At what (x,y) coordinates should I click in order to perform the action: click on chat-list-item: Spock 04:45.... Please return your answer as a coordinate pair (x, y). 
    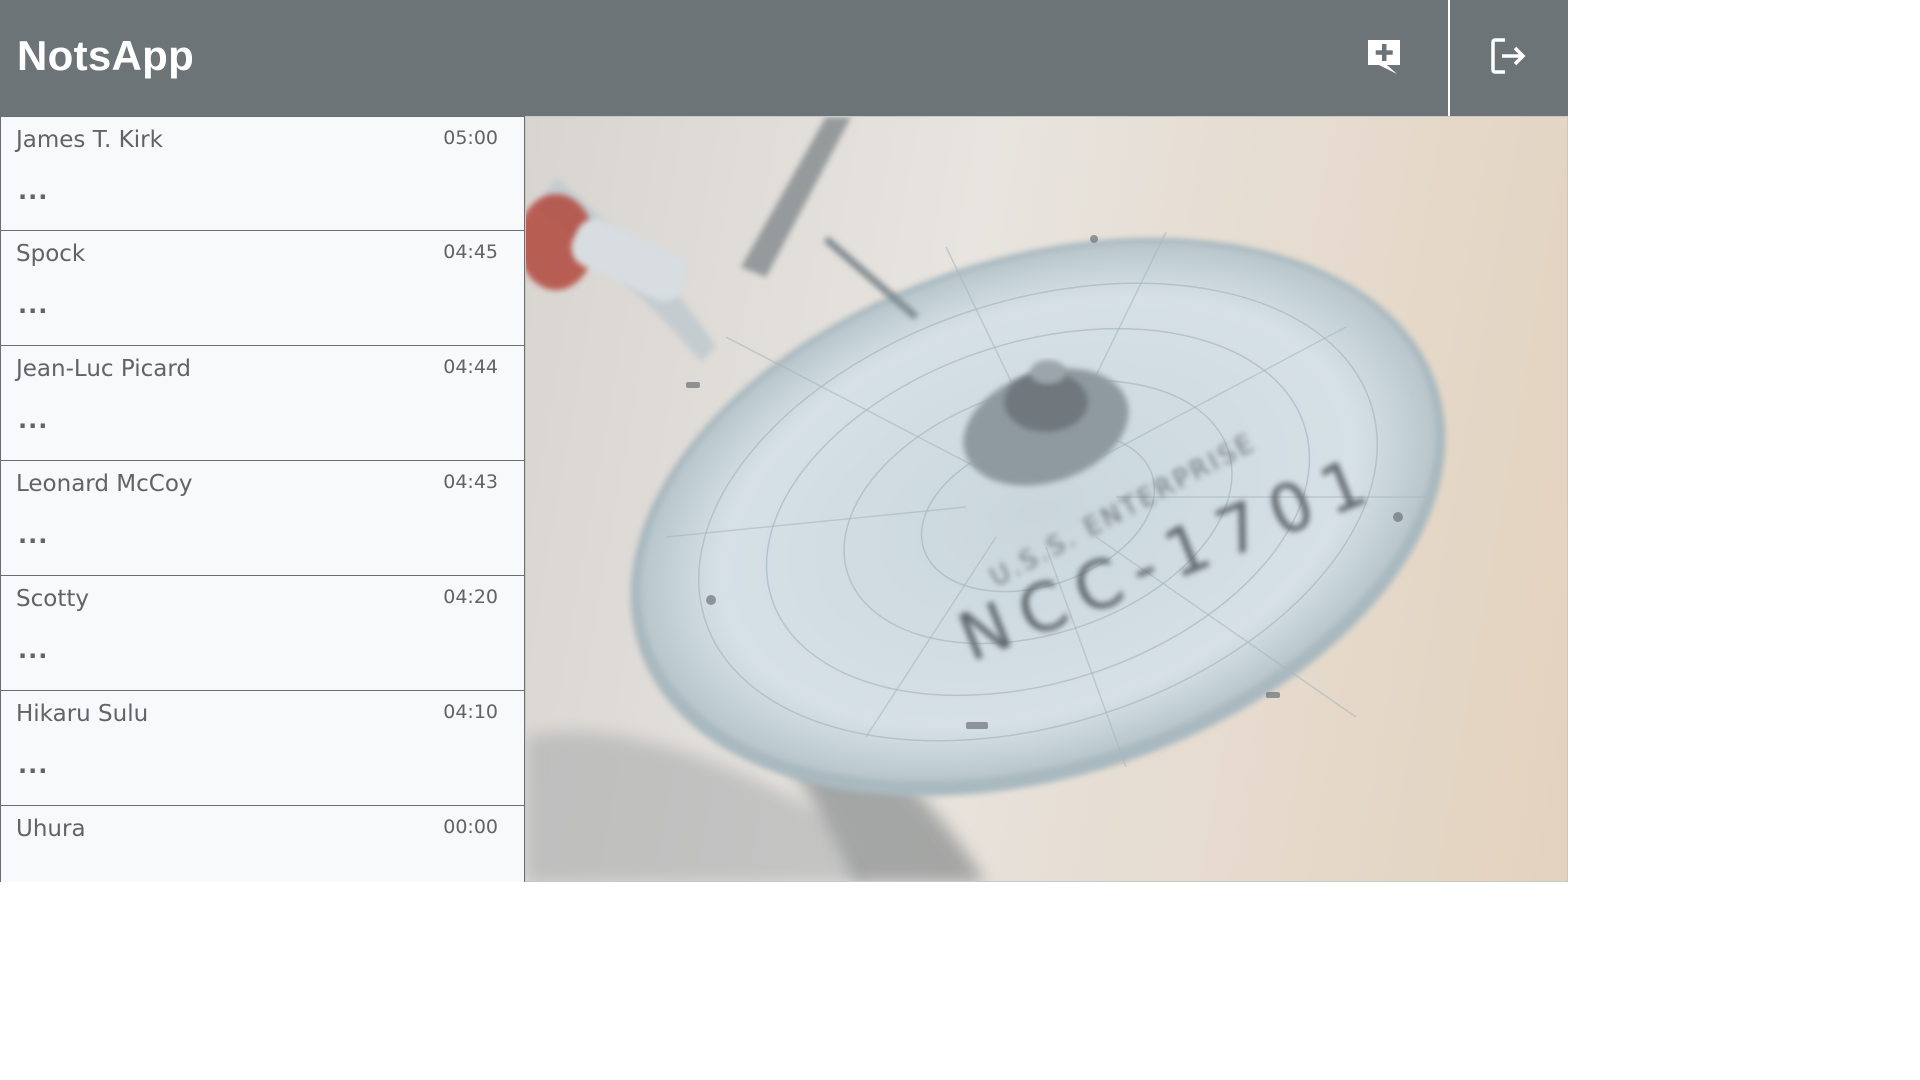
    Looking at the image, I should click on (262, 288).